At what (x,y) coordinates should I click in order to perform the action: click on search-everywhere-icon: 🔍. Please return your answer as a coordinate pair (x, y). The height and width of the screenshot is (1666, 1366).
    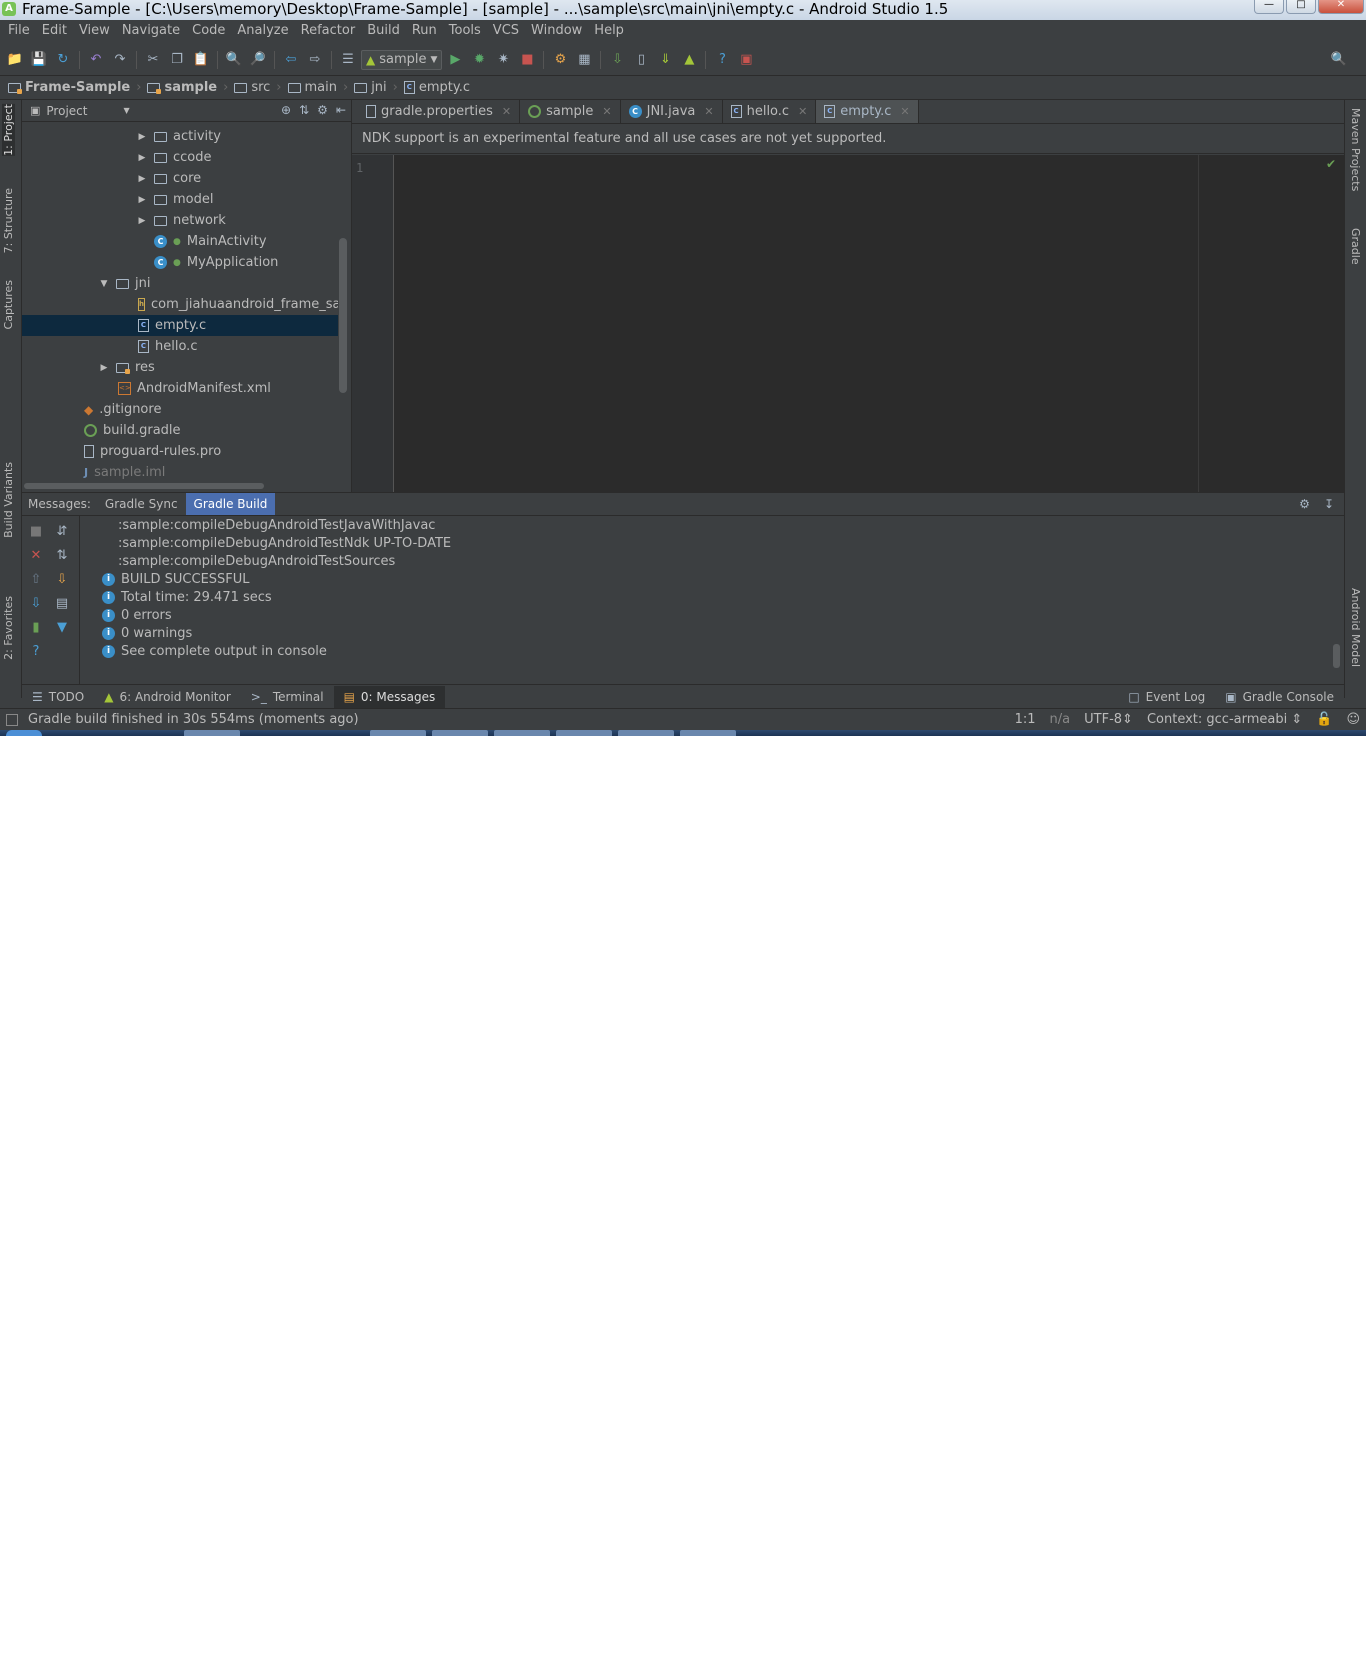
    Looking at the image, I should click on (1339, 60).